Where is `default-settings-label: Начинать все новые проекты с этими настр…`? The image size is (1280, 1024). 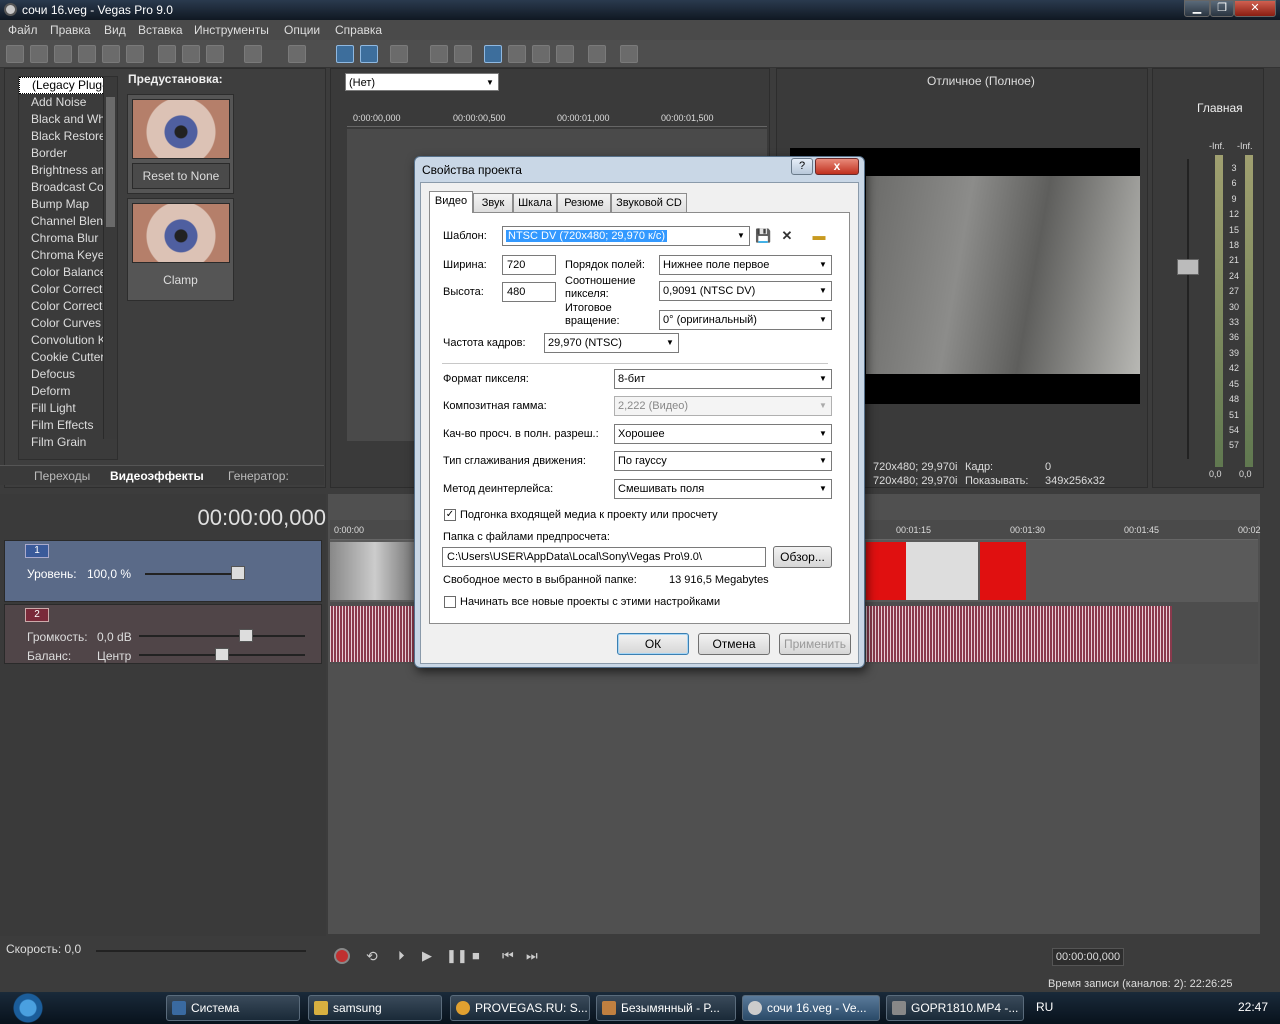
default-settings-label: Начинать все новые проекты с этими настр… is located at coordinates (590, 602).